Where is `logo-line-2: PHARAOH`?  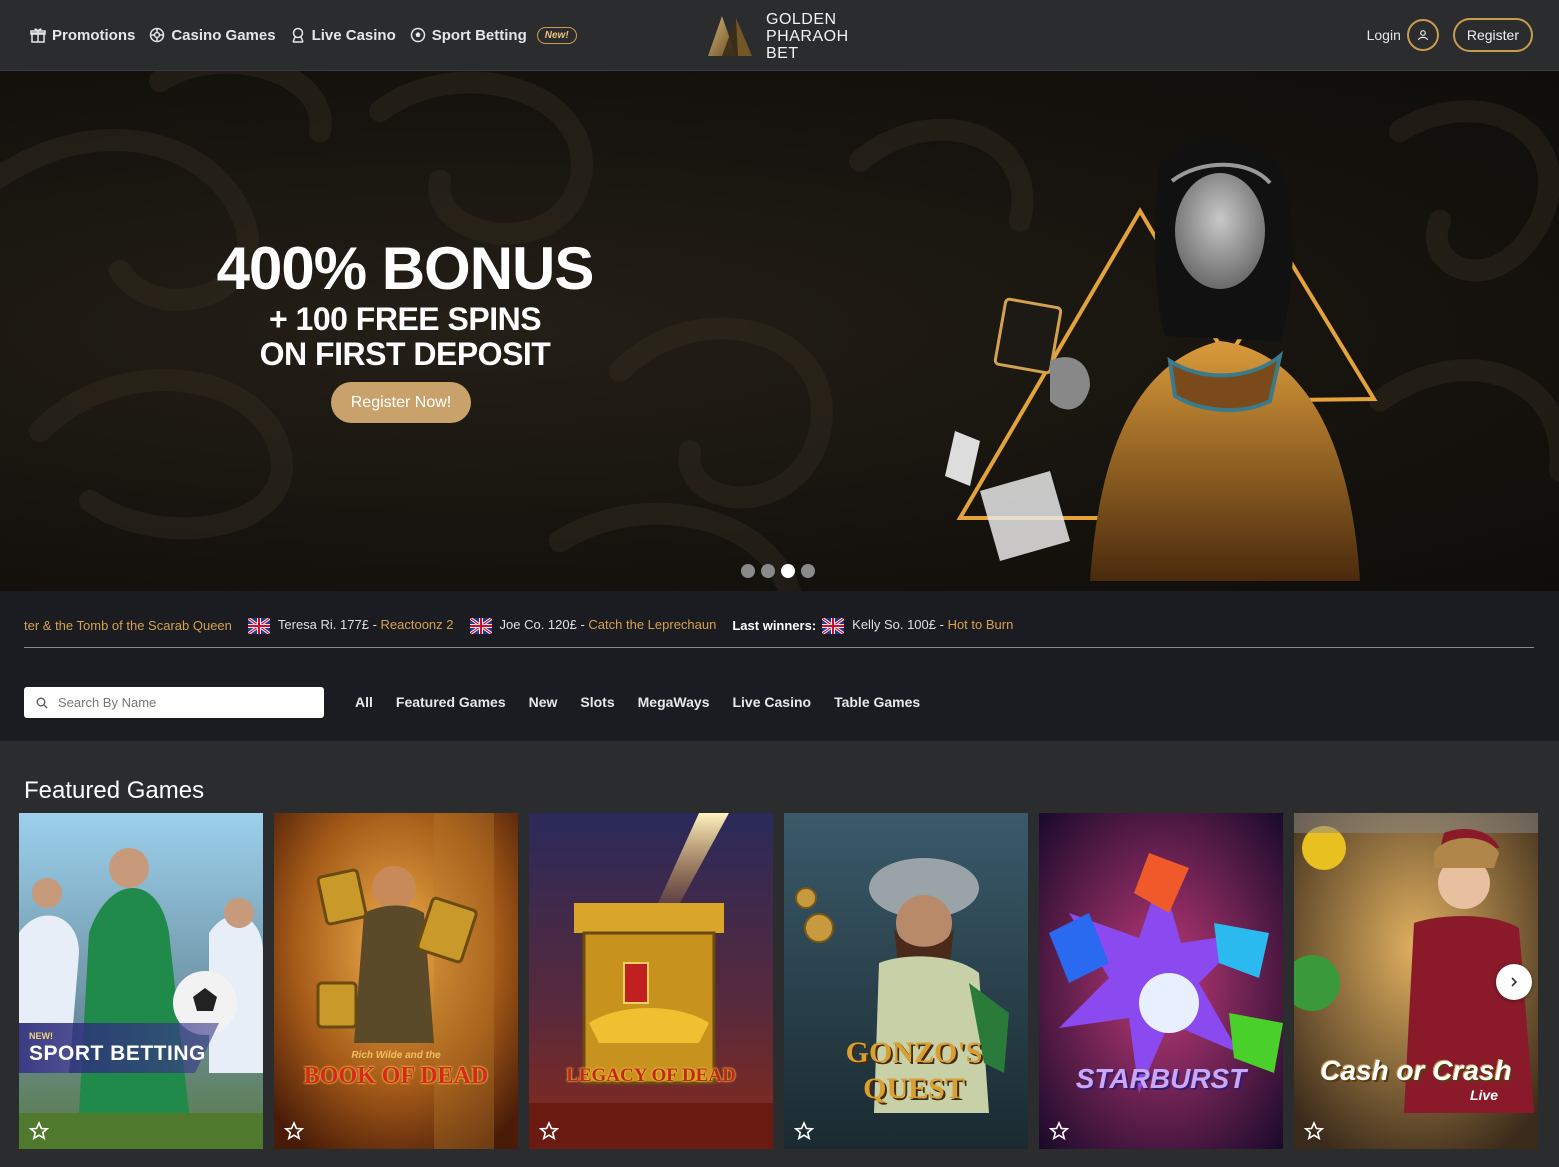
logo-line-2: PHARAOH is located at coordinates (807, 36).